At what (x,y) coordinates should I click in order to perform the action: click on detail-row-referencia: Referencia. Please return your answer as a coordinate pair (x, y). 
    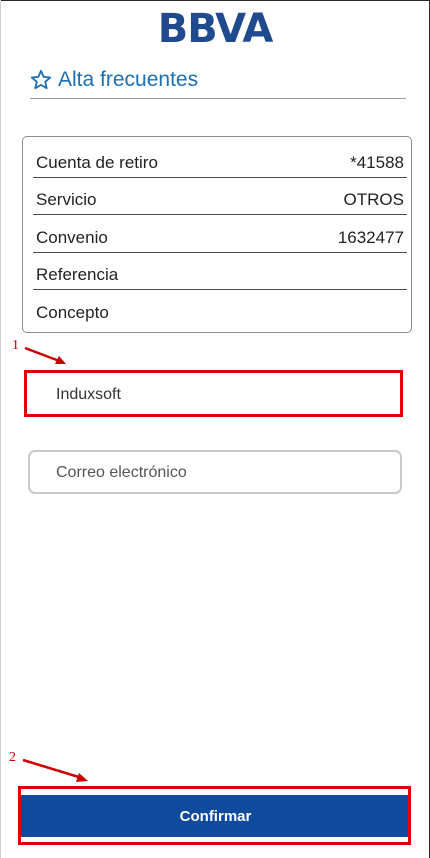
    Looking at the image, I should click on (220, 271).